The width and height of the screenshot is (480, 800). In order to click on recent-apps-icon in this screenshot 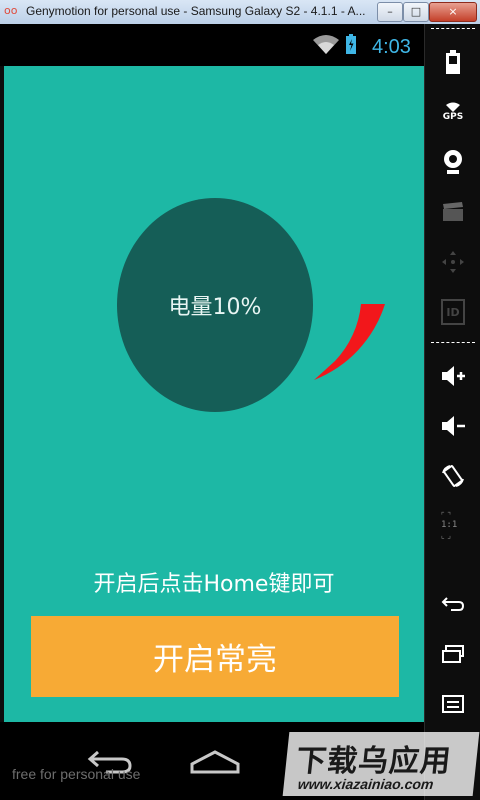, I will do `click(453, 654)`.